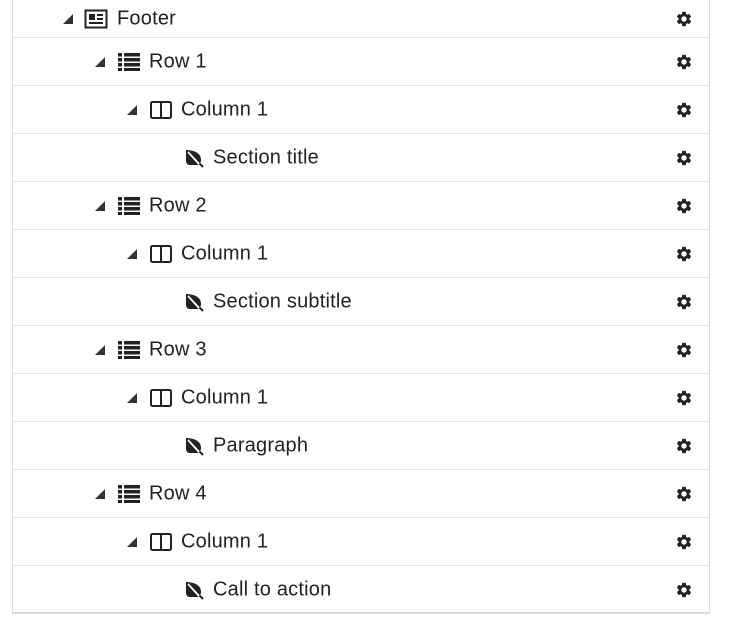 The image size is (734, 624). What do you see at coordinates (361, 158) in the screenshot?
I see `tree-item-element: Section title` at bounding box center [361, 158].